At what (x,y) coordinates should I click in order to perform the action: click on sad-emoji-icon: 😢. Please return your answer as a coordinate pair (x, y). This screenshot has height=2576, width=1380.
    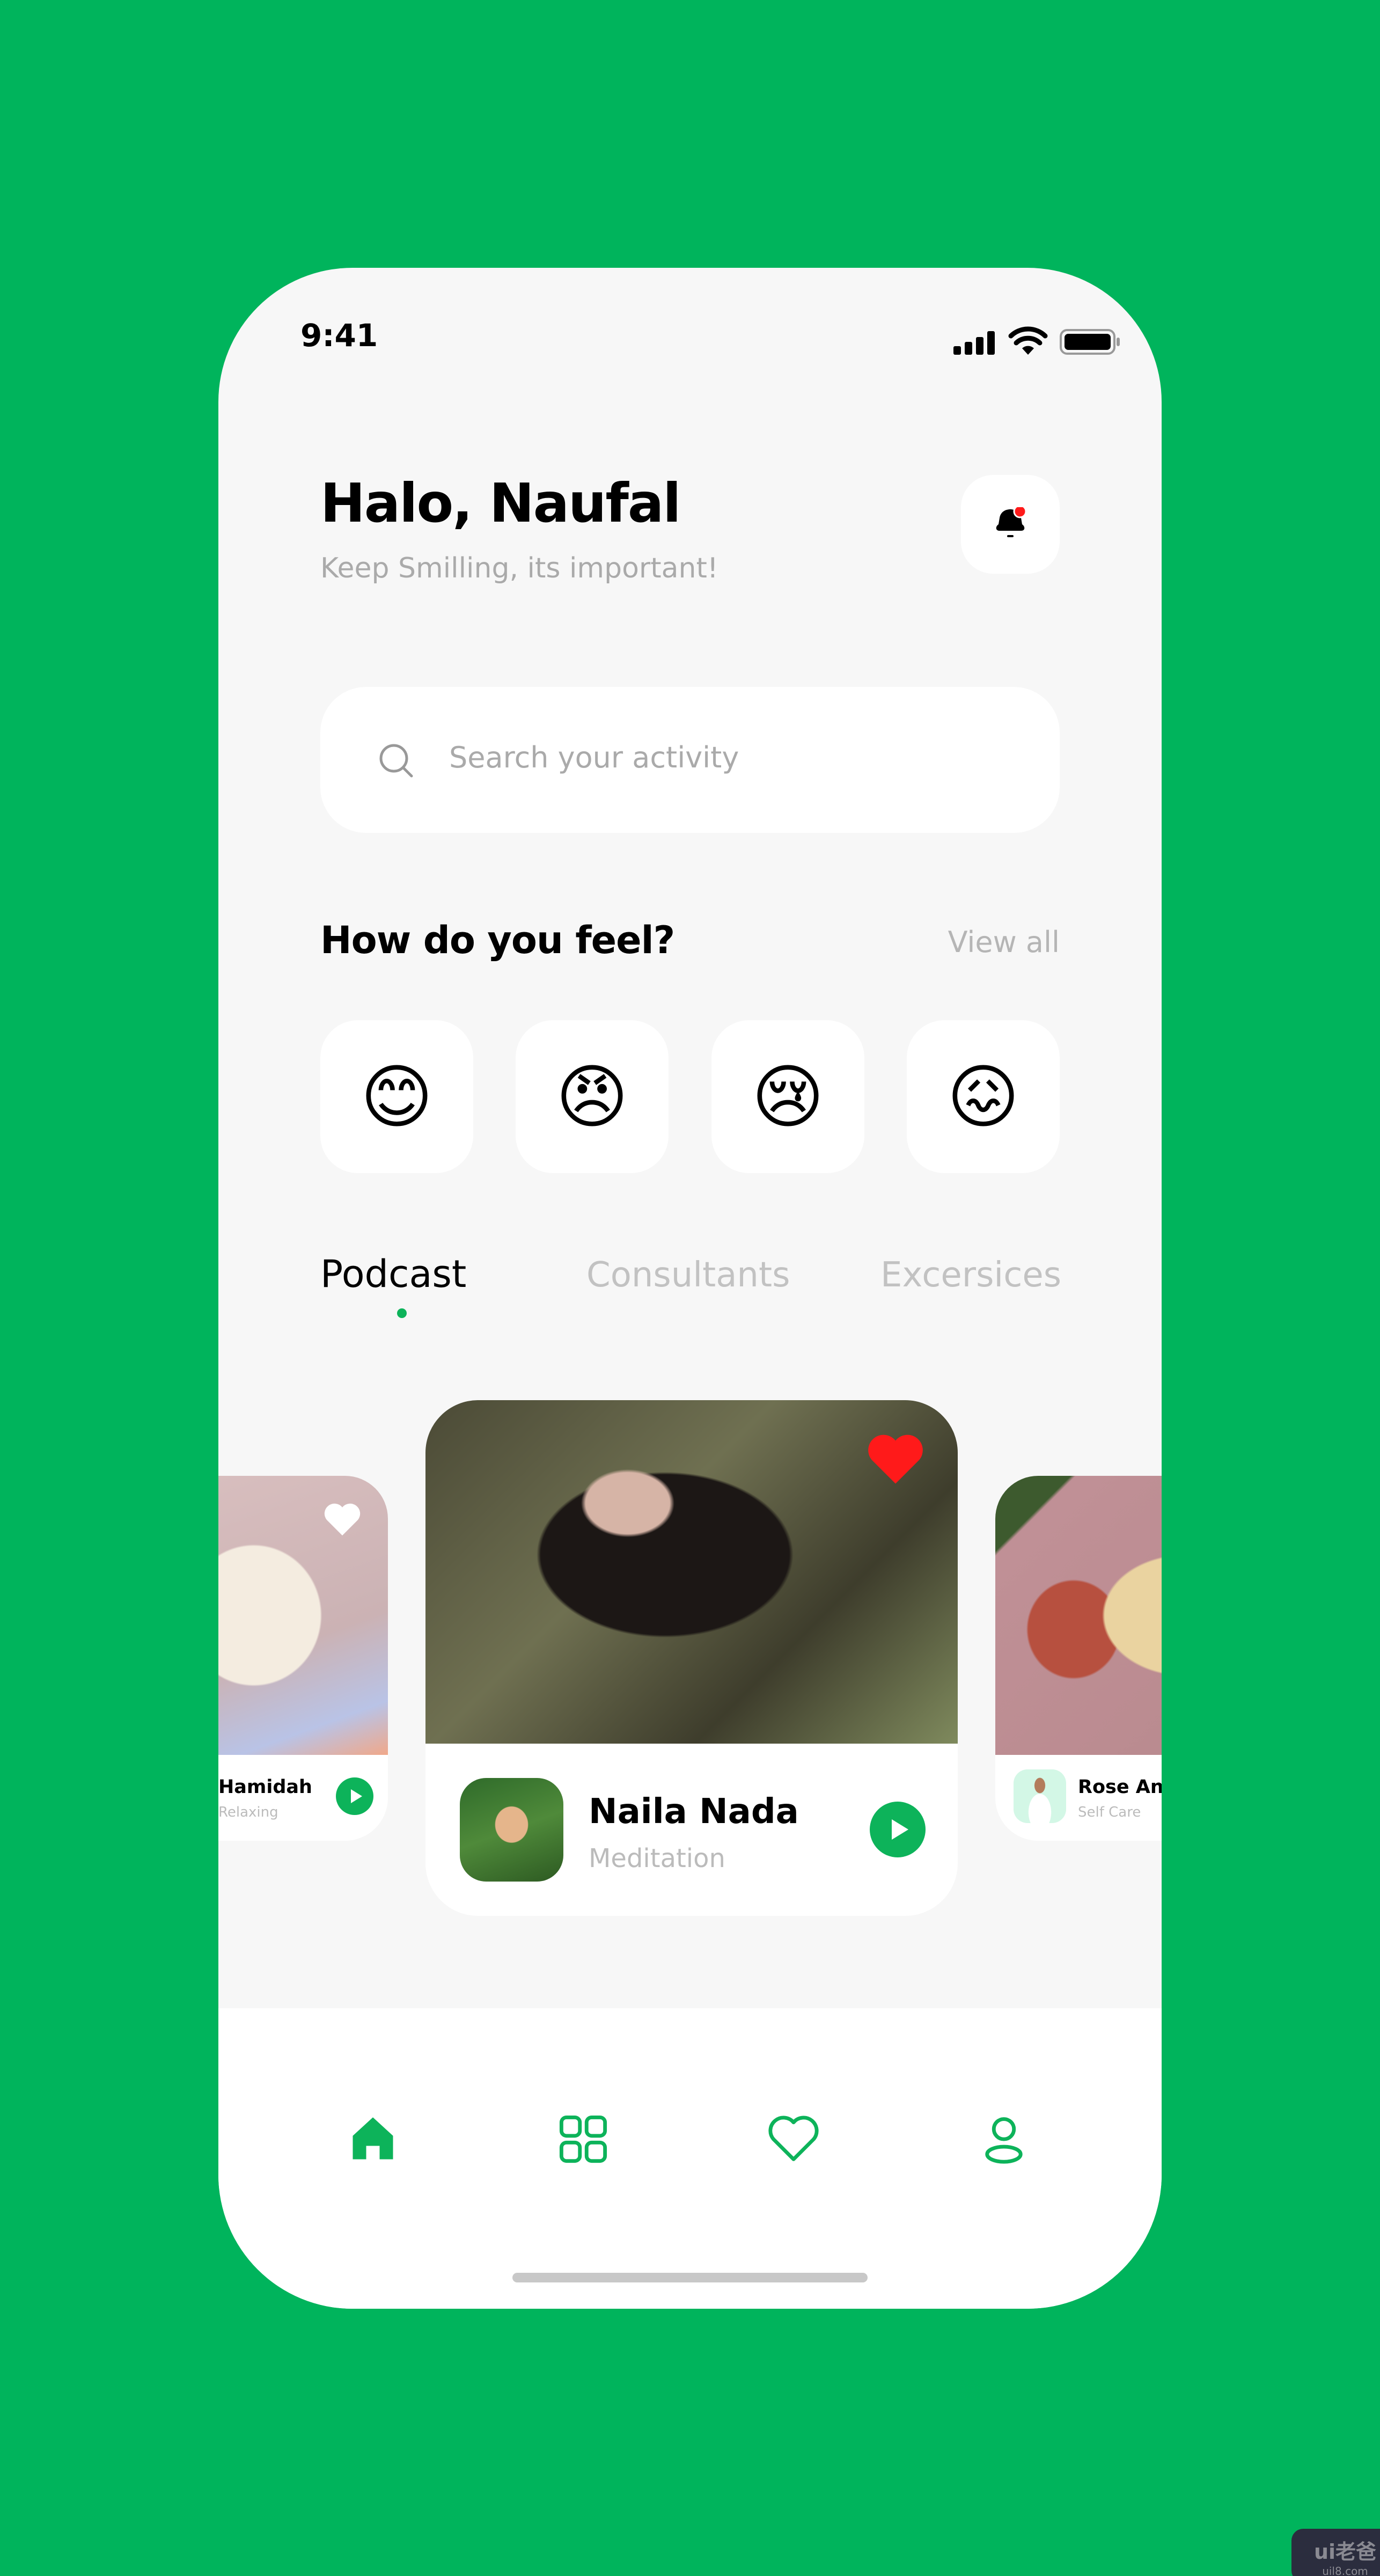
    Looking at the image, I should click on (788, 1097).